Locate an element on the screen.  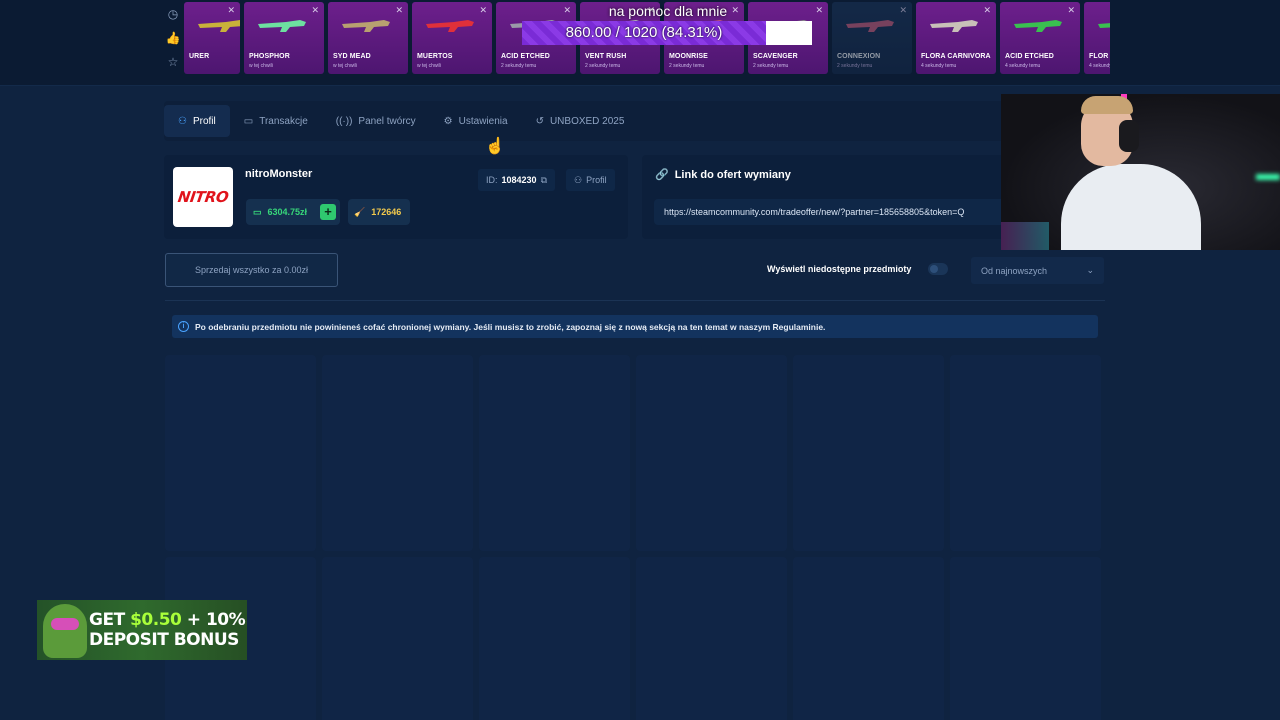
show-unavailable-label: Wyświetl niedostępne przedmioty is located at coordinates (839, 269).